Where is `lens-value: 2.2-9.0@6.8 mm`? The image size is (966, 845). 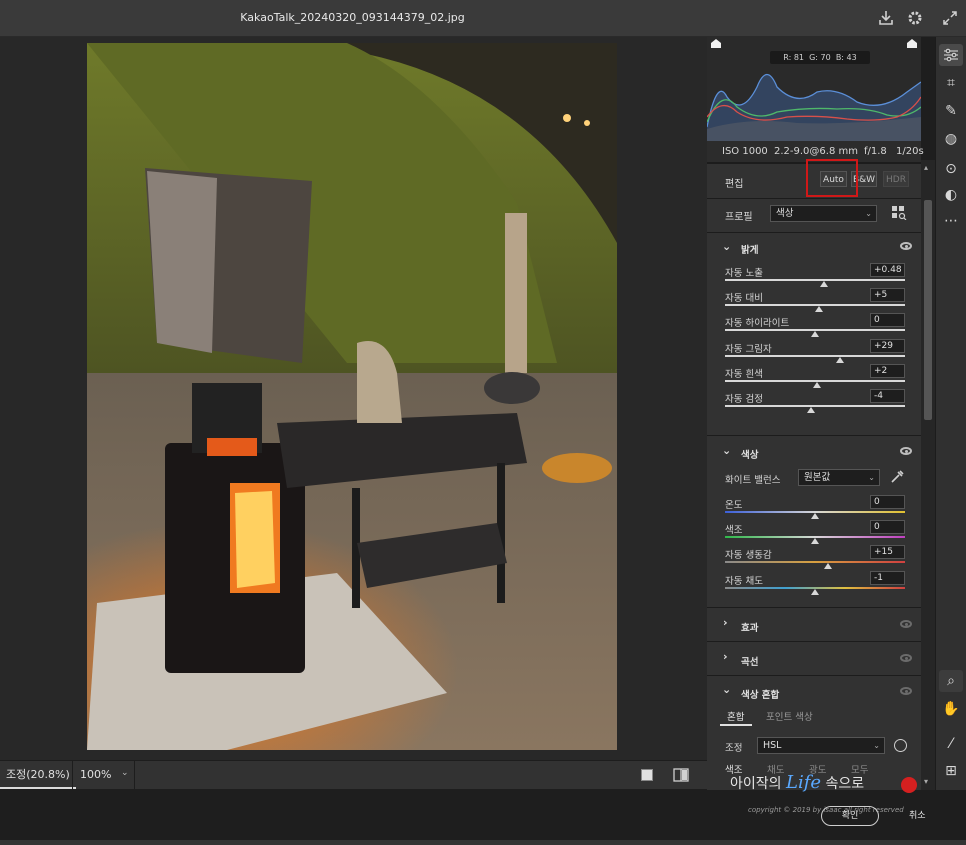
lens-value: 2.2-9.0@6.8 mm is located at coordinates (816, 151).